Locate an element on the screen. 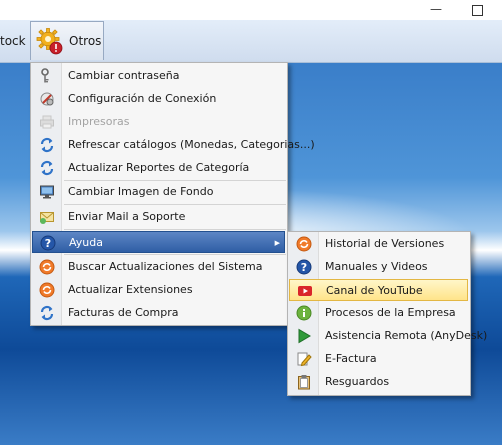 The width and height of the screenshot is (502, 445). youtube-icon is located at coordinates (305, 291).